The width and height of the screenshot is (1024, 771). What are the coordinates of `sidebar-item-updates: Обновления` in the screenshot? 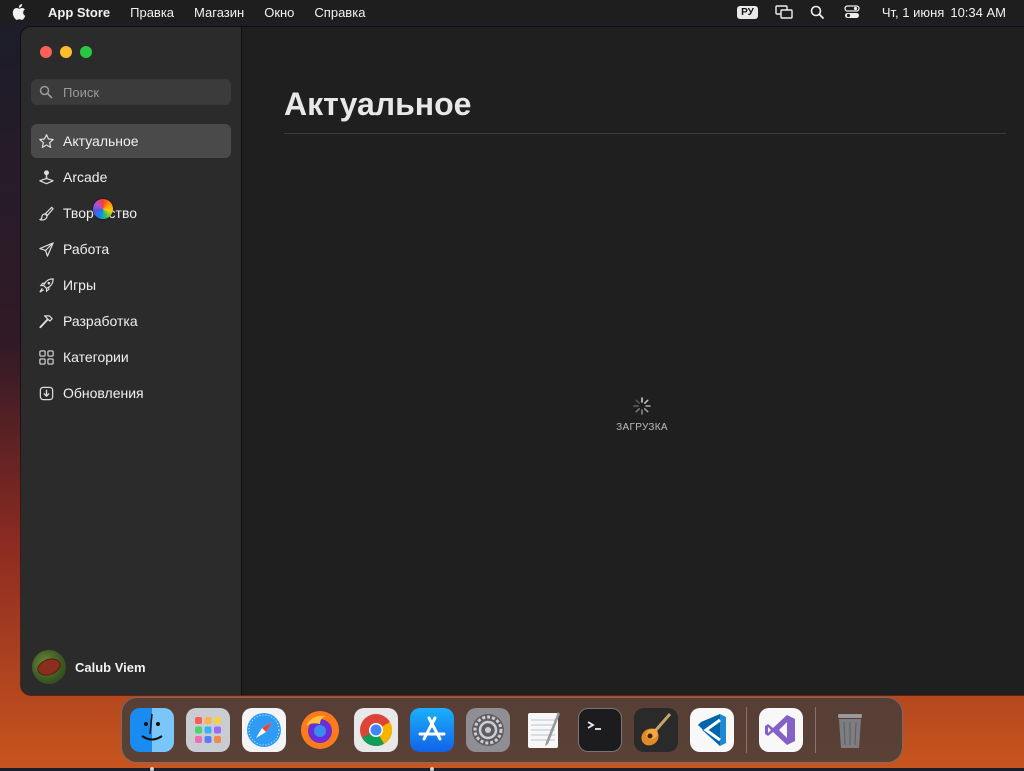 It's located at (131, 393).